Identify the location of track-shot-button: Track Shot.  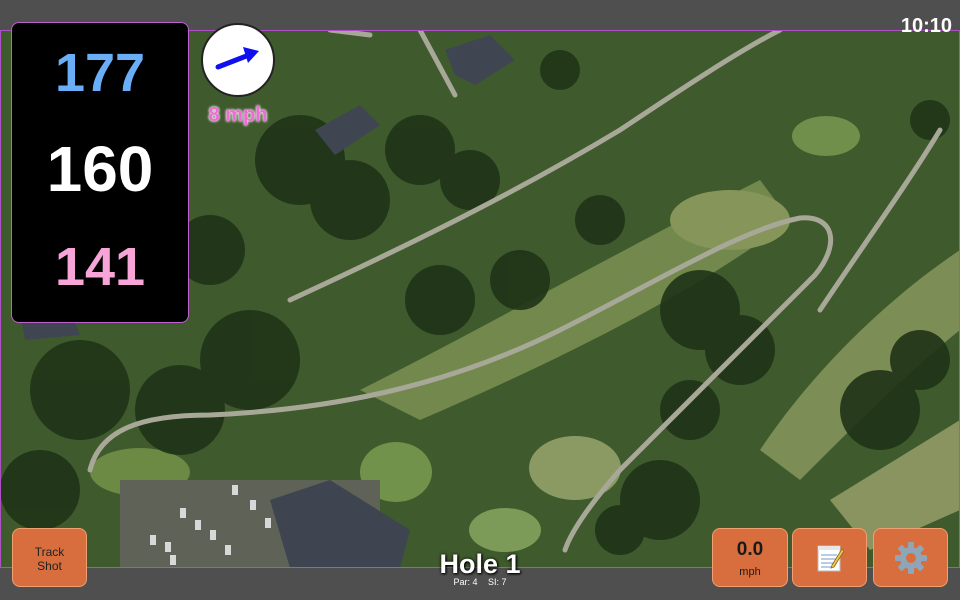
(49, 557).